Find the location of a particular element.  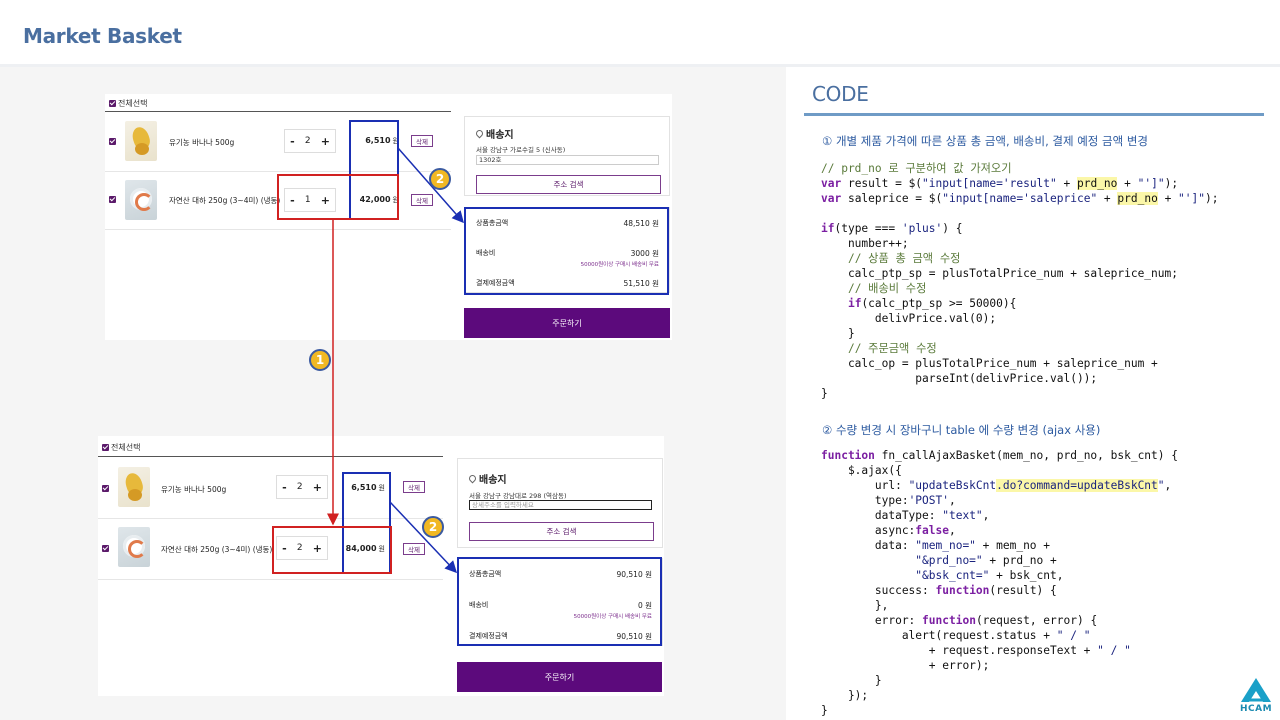

logo-text: HCAM is located at coordinates (1256, 709).